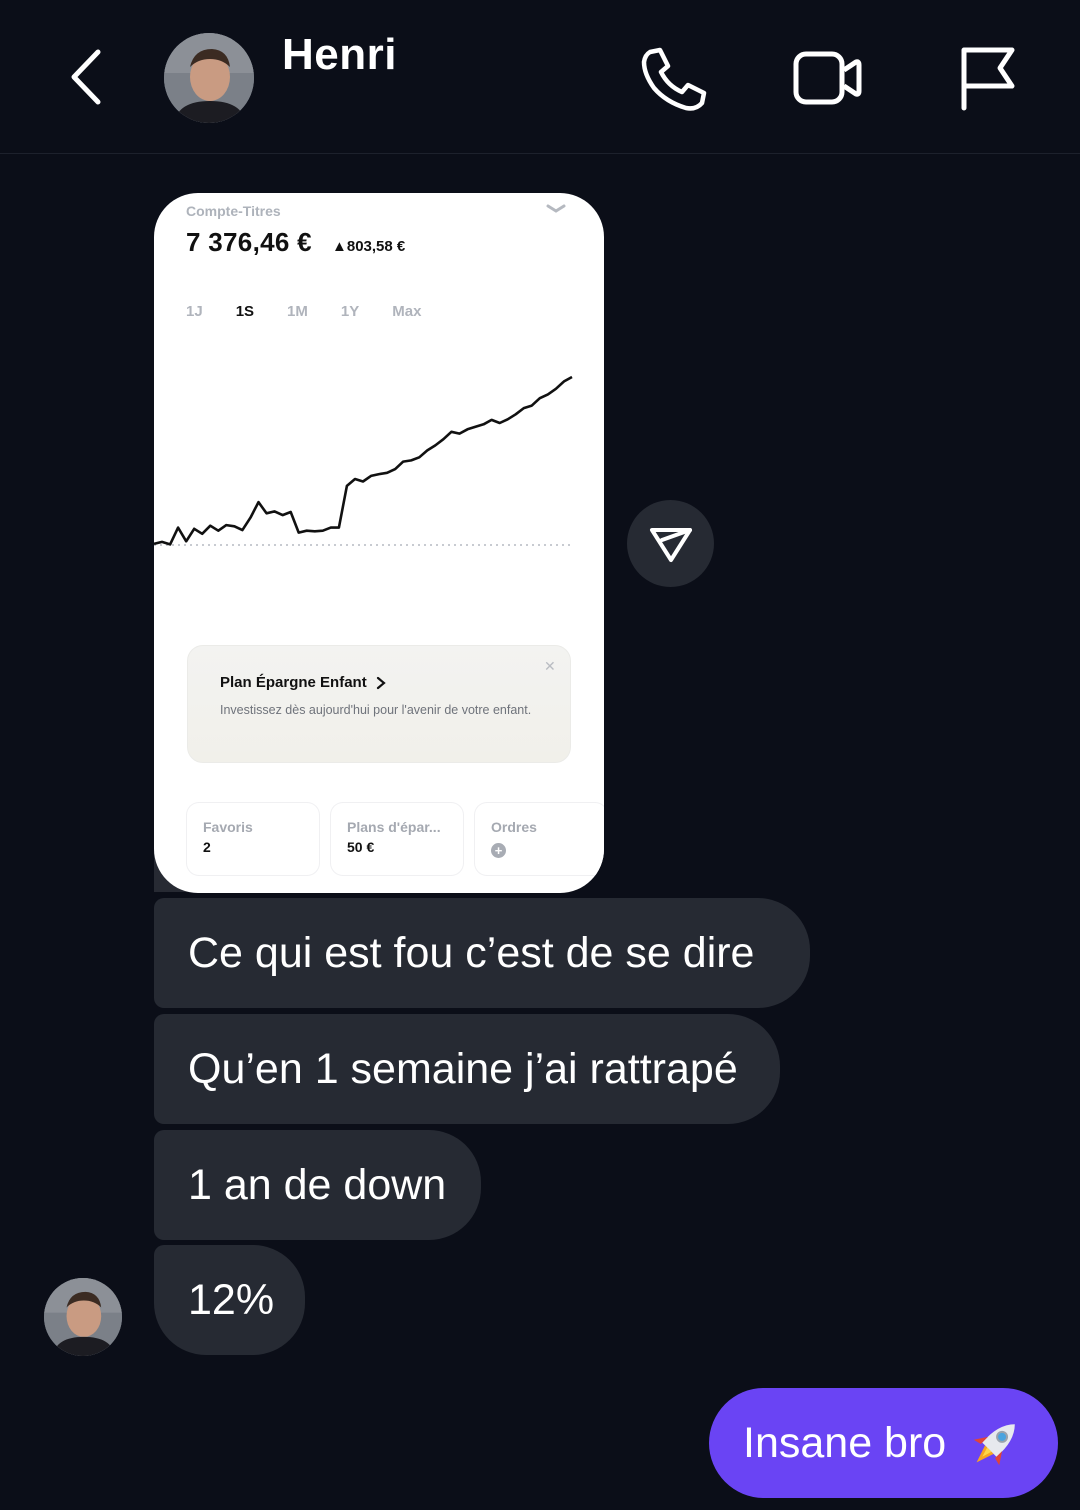  Describe the element at coordinates (350, 311) in the screenshot. I see `period-tab: 1Y` at that location.